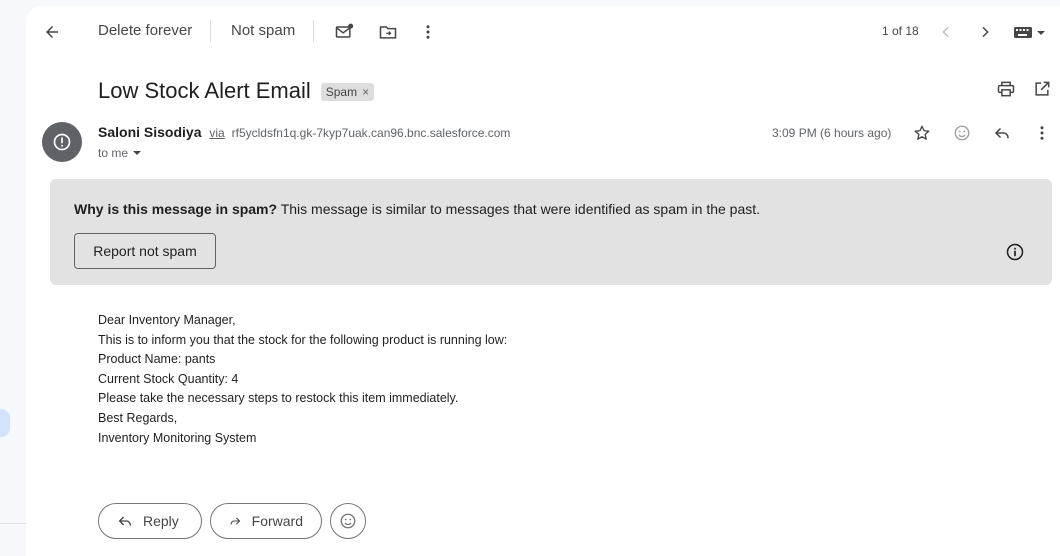 Image resolution: width=1060 pixels, height=556 pixels. I want to click on warning-icon, so click(62, 142).